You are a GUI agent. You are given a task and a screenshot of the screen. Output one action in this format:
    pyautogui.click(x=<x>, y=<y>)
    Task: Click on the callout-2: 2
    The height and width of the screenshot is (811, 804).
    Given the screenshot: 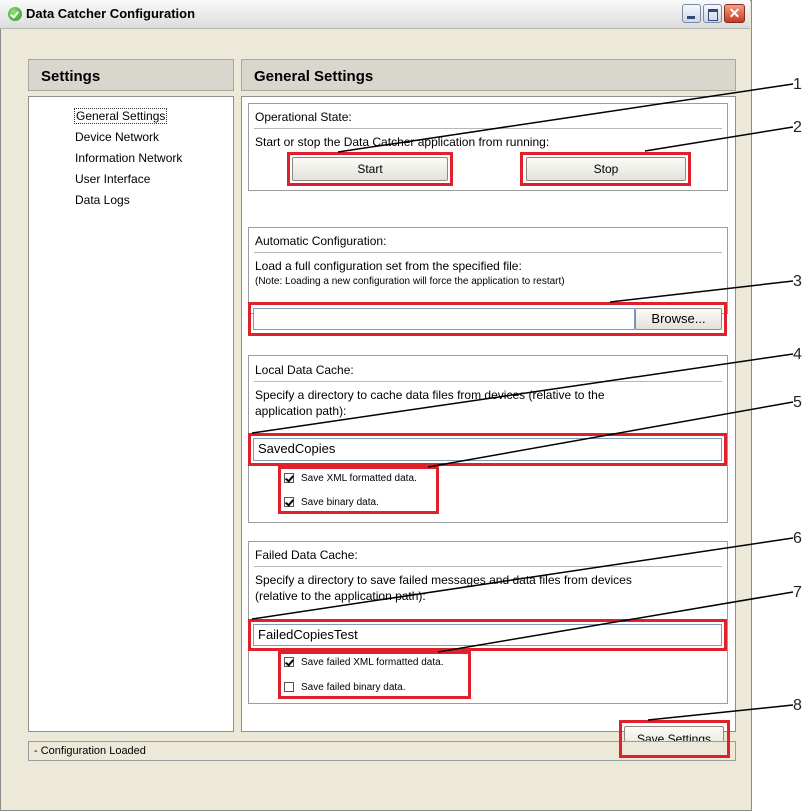 What is the action you would take?
    pyautogui.click(x=797, y=127)
    